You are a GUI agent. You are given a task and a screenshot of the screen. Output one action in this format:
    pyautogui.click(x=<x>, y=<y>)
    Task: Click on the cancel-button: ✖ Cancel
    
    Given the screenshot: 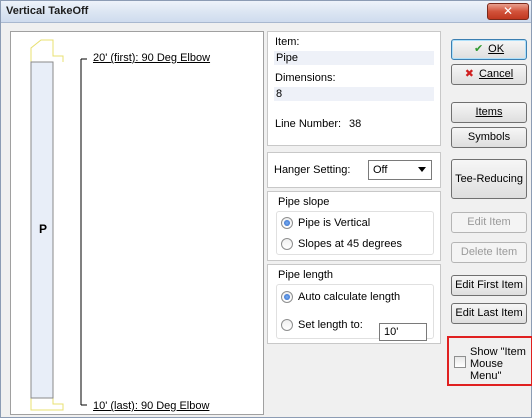 What is the action you would take?
    pyautogui.click(x=489, y=74)
    